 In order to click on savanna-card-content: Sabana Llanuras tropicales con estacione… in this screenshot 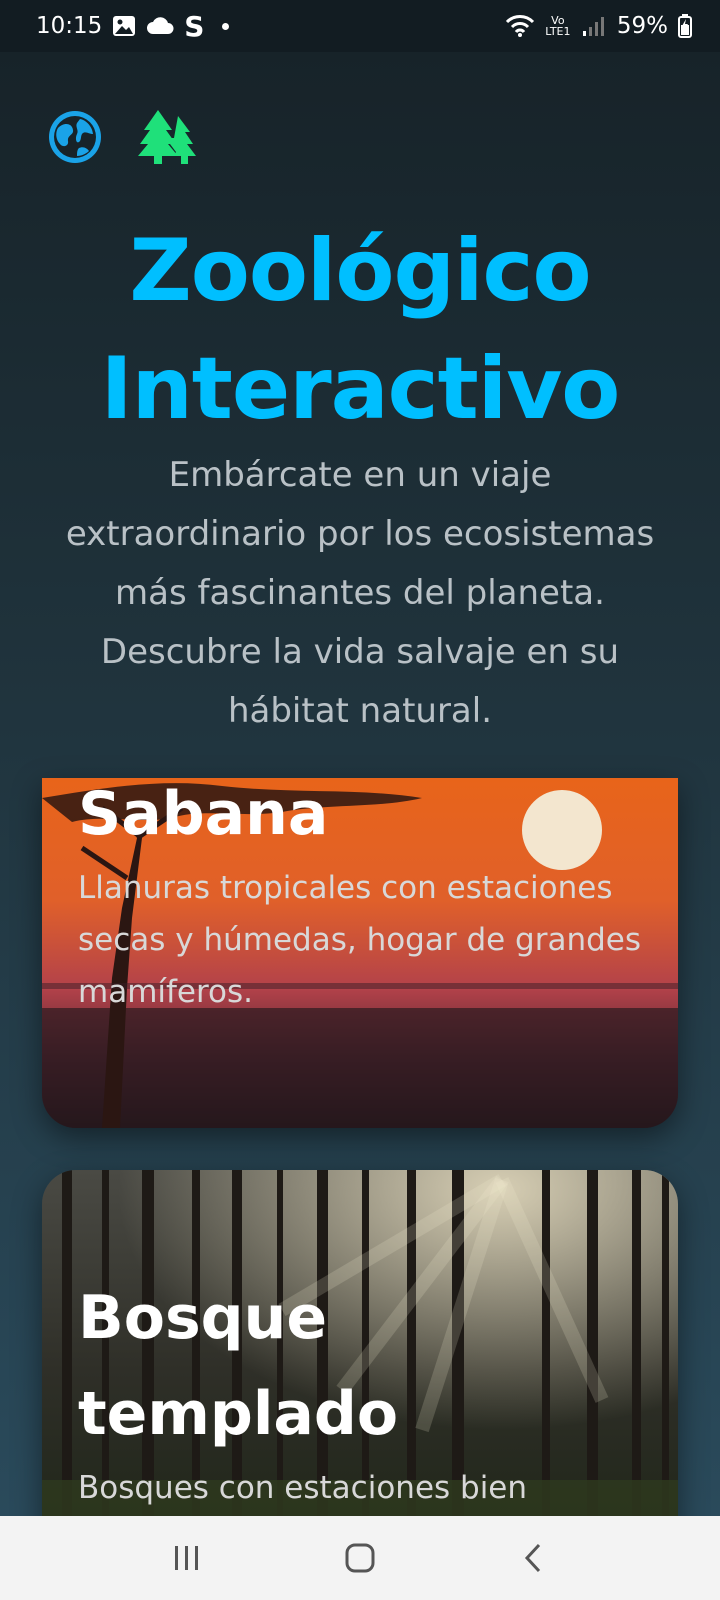, I will do `click(368, 898)`.